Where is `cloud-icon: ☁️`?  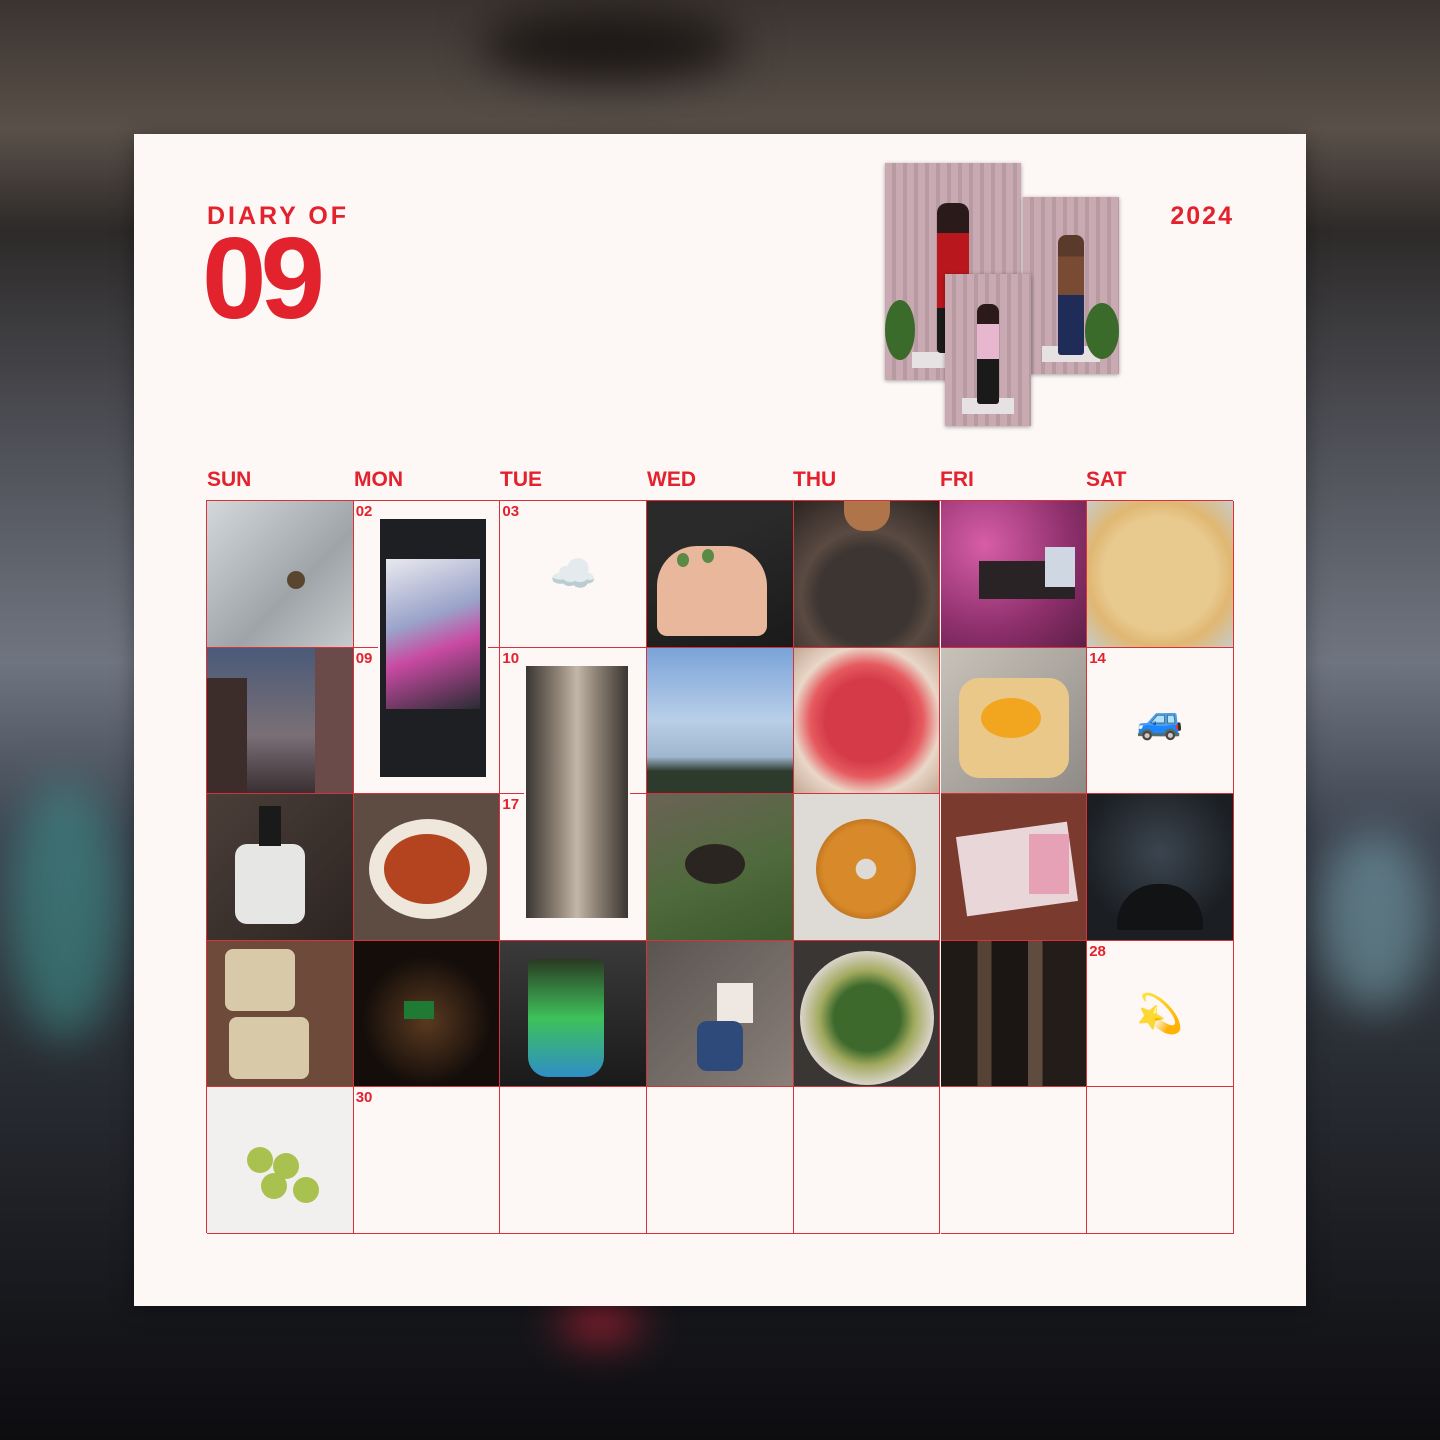
cloud-icon: ☁️ is located at coordinates (573, 573).